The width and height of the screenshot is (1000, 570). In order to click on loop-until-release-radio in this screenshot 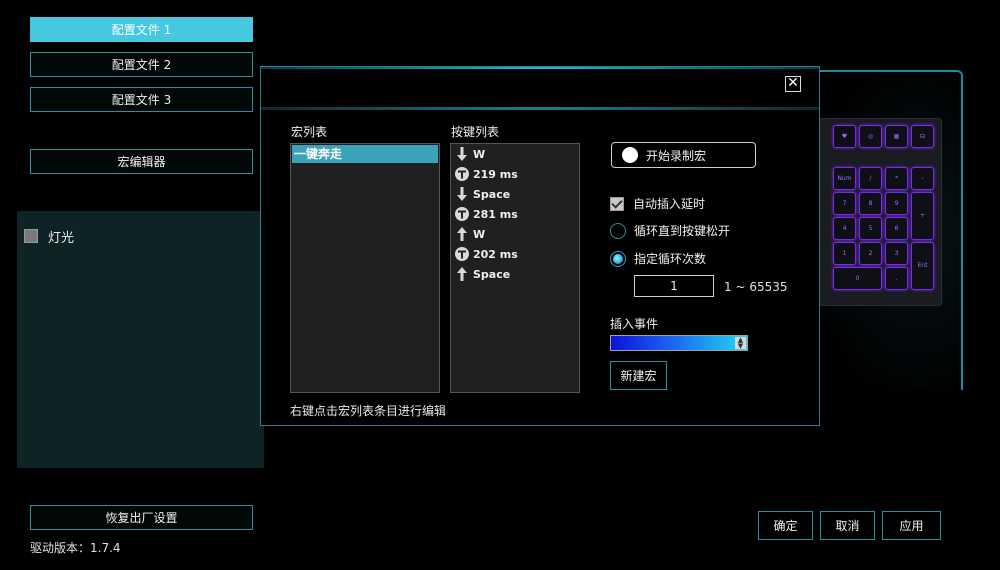, I will do `click(618, 230)`.